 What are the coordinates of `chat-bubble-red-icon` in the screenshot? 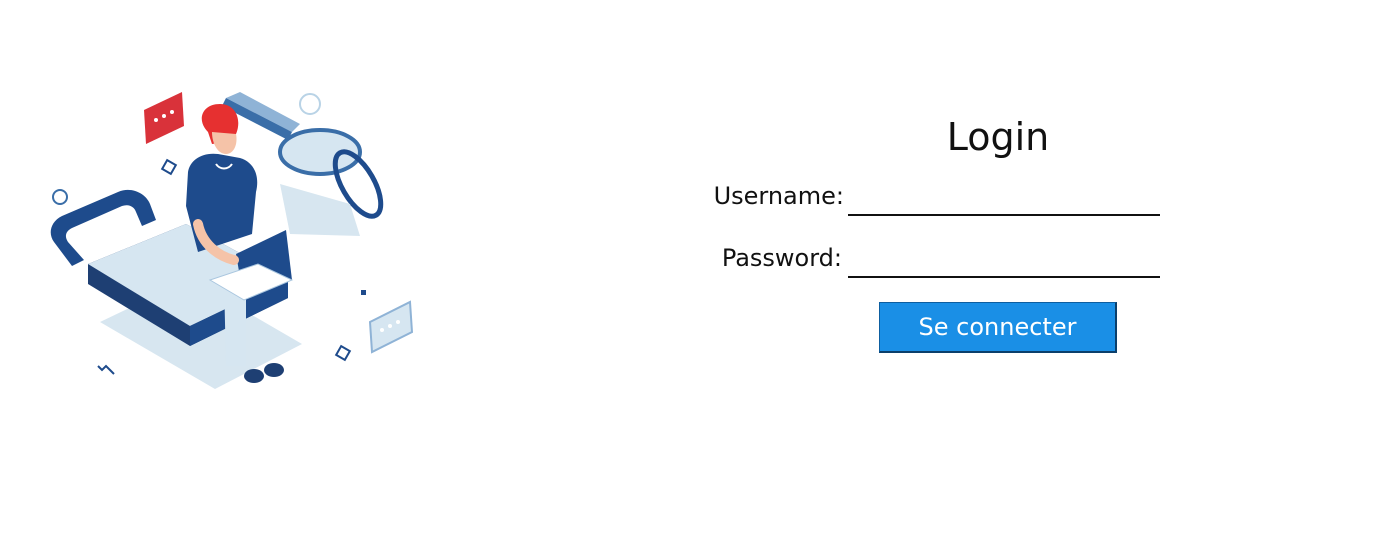 It's located at (164, 118).